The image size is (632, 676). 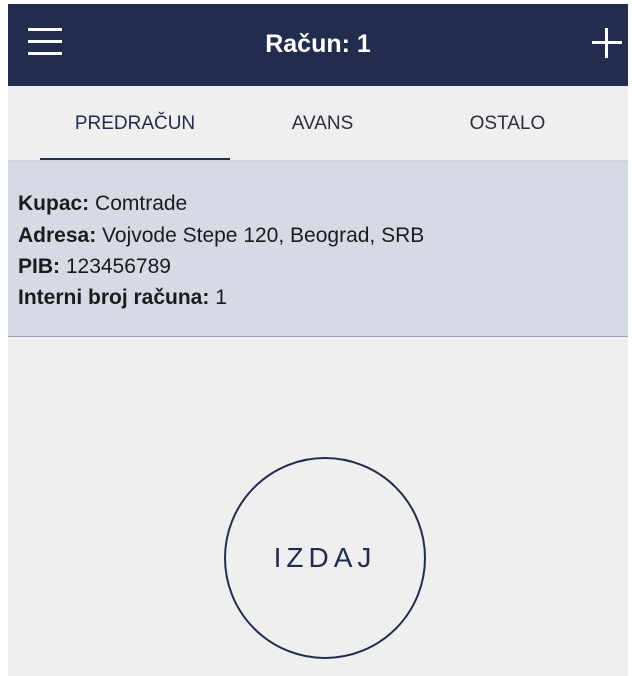 I want to click on address-line: Adresa: Vojvode Stepe 120, Beograd, SRB, so click(x=221, y=236).